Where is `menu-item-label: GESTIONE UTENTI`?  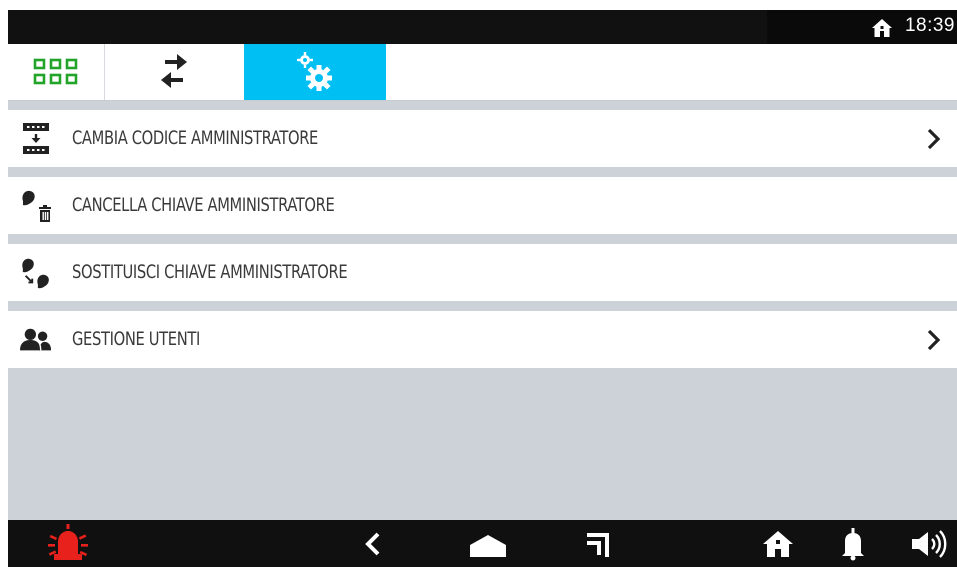 menu-item-label: GESTIONE UTENTI is located at coordinates (136, 339).